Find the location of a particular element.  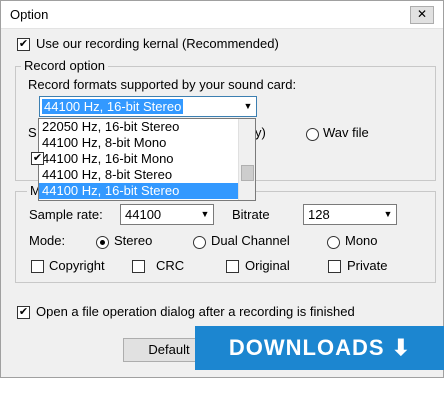

window-title: Option is located at coordinates (29, 14).